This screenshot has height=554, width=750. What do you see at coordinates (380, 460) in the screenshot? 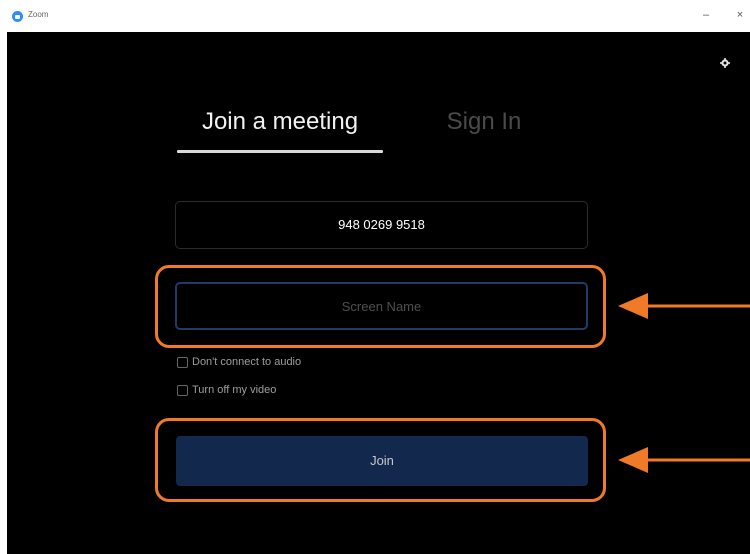
I see `join-button-highlight` at bounding box center [380, 460].